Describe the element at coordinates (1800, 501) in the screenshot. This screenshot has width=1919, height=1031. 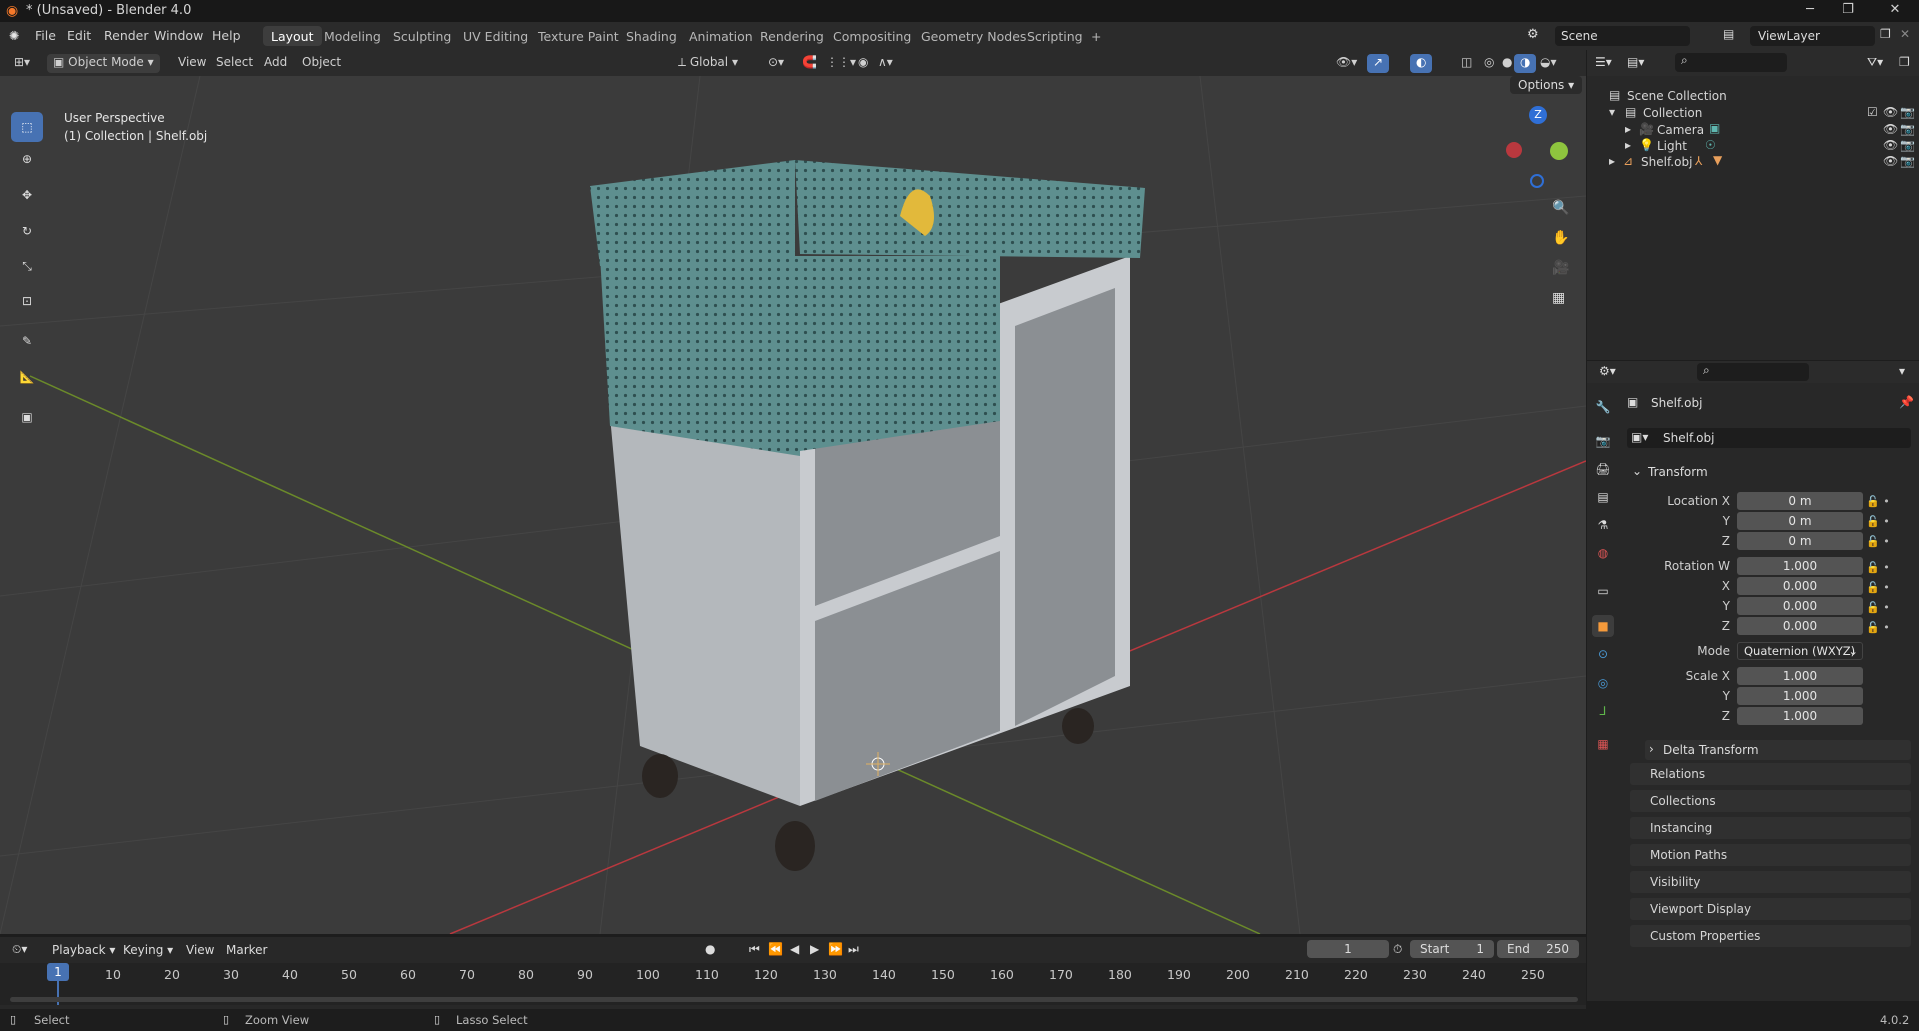
I see `location-x-field: 0 m` at that location.